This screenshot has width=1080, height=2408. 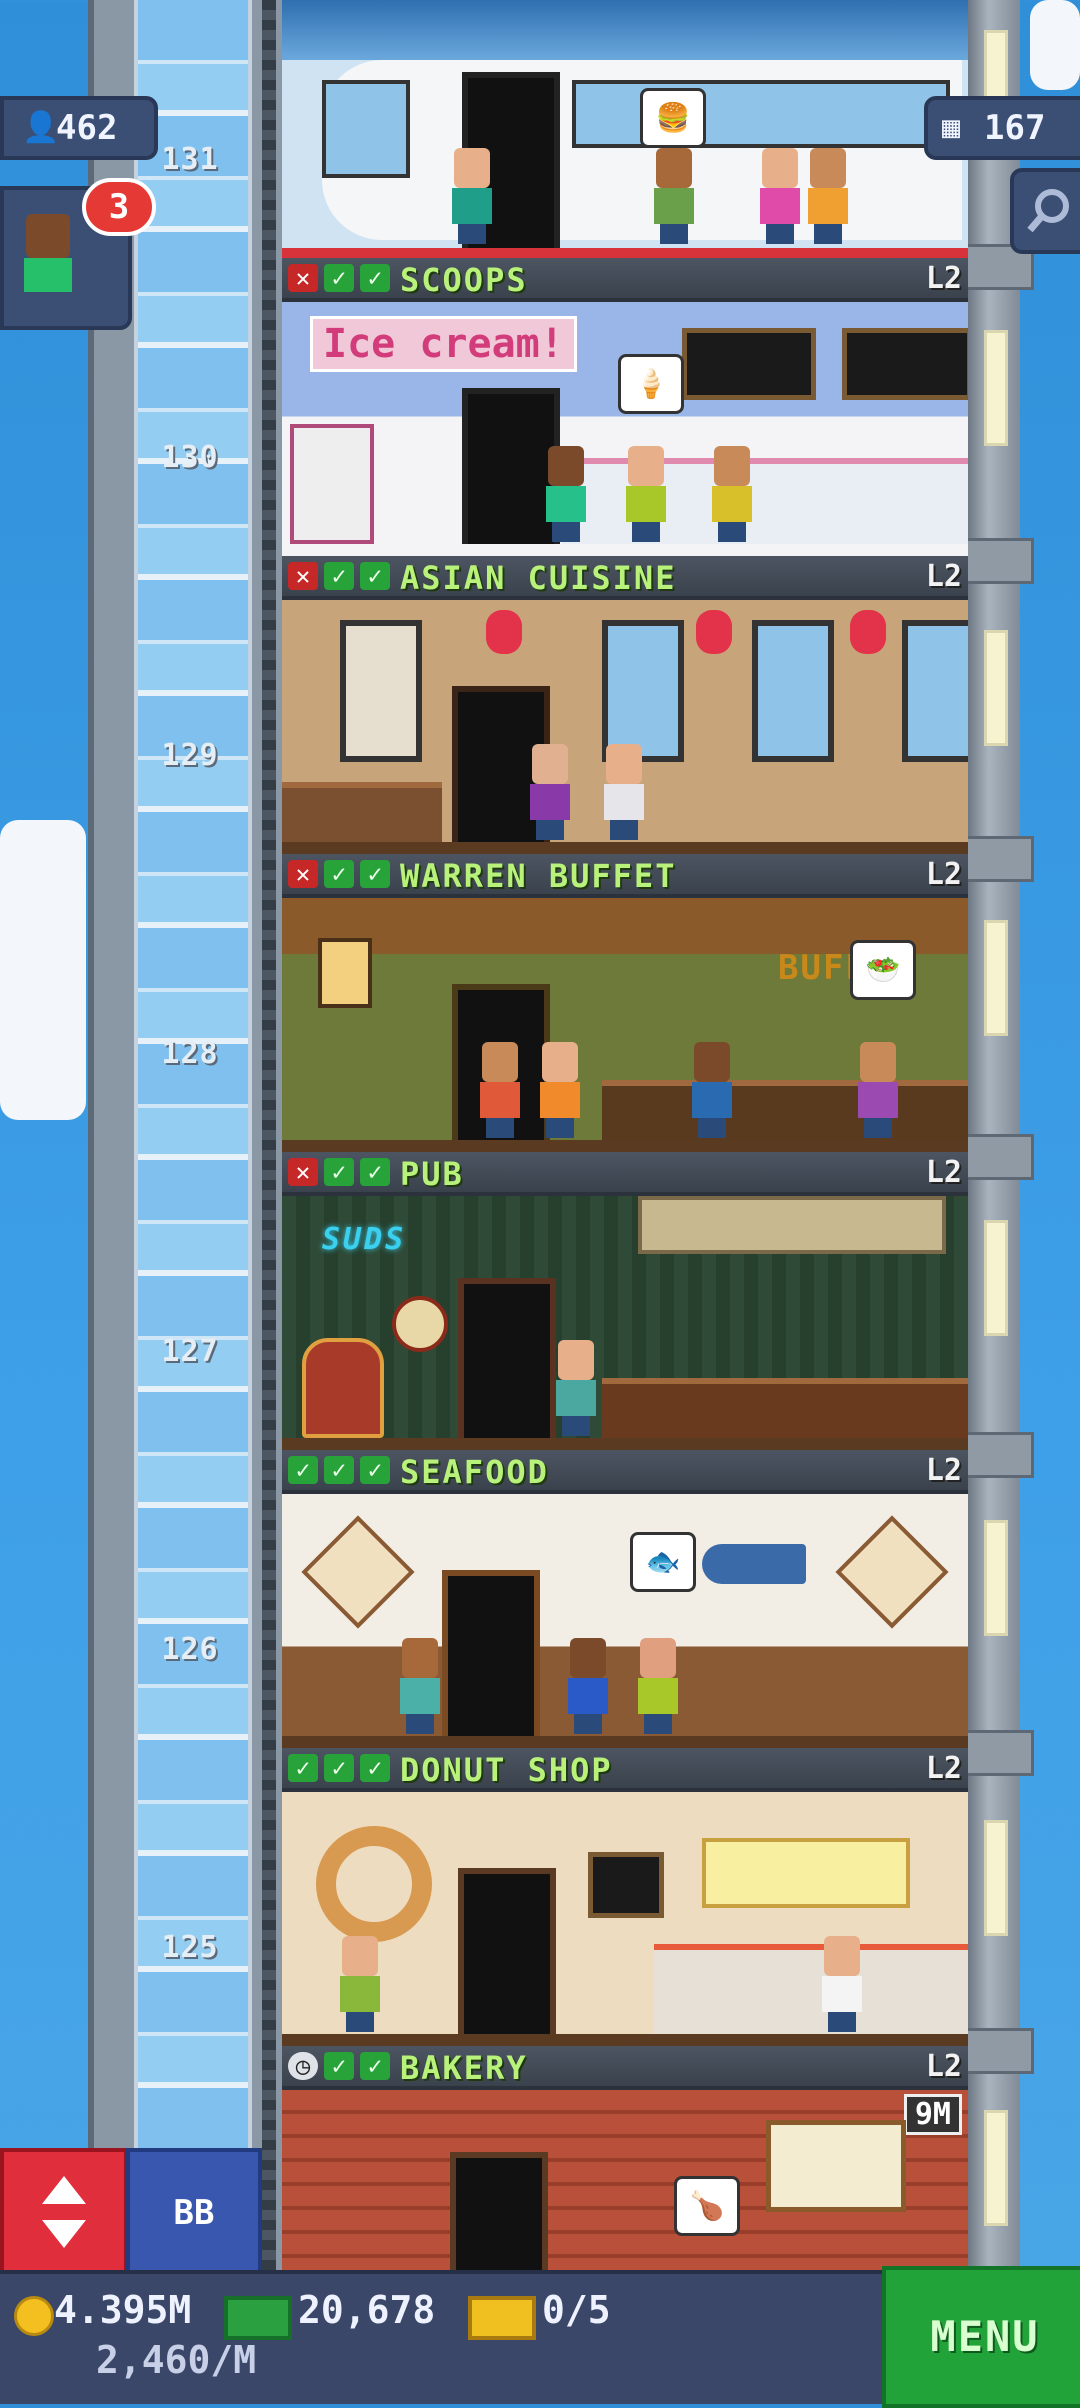 I want to click on ice-cream-sign: Ice cream!, so click(x=443, y=344).